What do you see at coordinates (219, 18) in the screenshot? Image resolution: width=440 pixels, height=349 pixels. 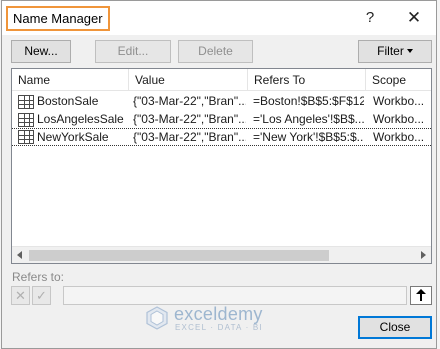 I see `title-bar: Name Manager ? ✕` at bounding box center [219, 18].